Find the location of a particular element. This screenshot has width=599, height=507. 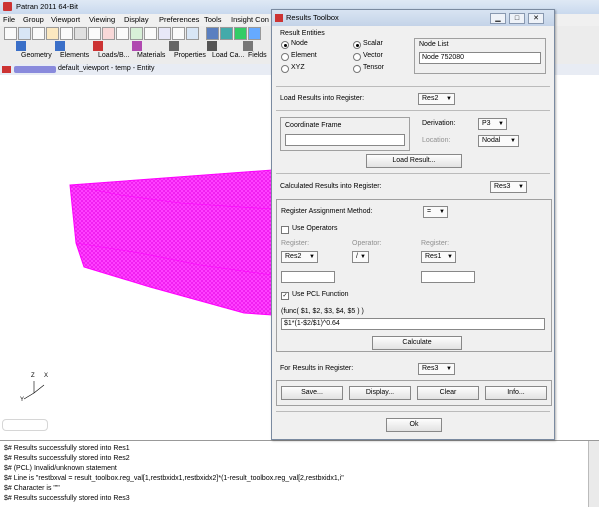

calc-register-dropdown: Res3 ▼ is located at coordinates (508, 187).